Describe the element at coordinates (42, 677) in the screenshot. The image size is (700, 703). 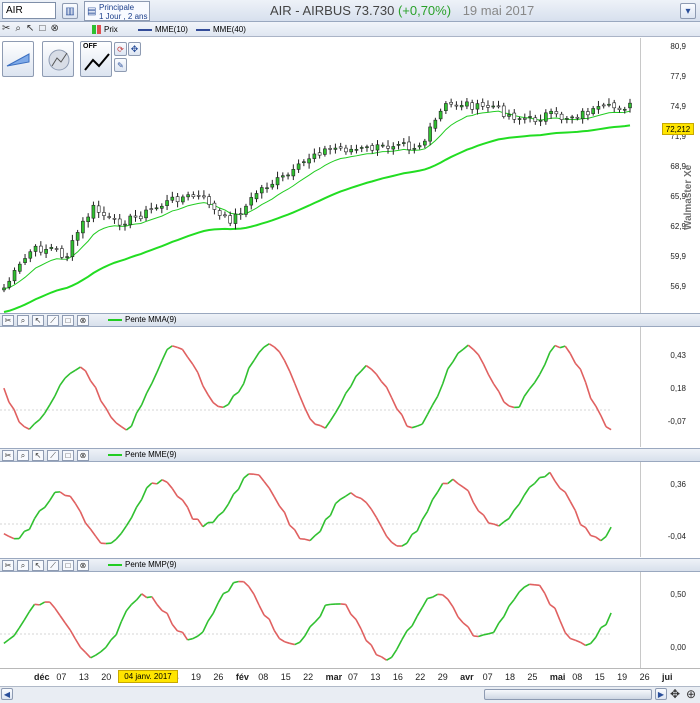
I see `x-tick-label: déc` at that location.